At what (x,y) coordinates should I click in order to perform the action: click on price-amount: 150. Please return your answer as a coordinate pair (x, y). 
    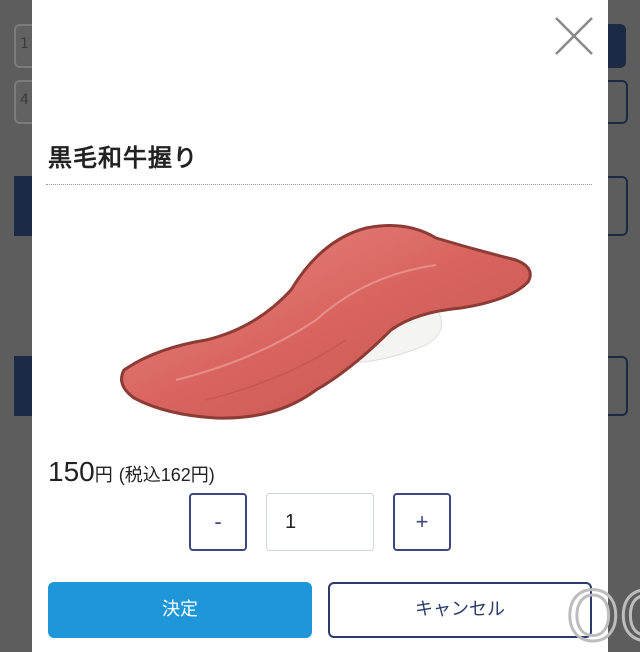
    Looking at the image, I should click on (71, 471).